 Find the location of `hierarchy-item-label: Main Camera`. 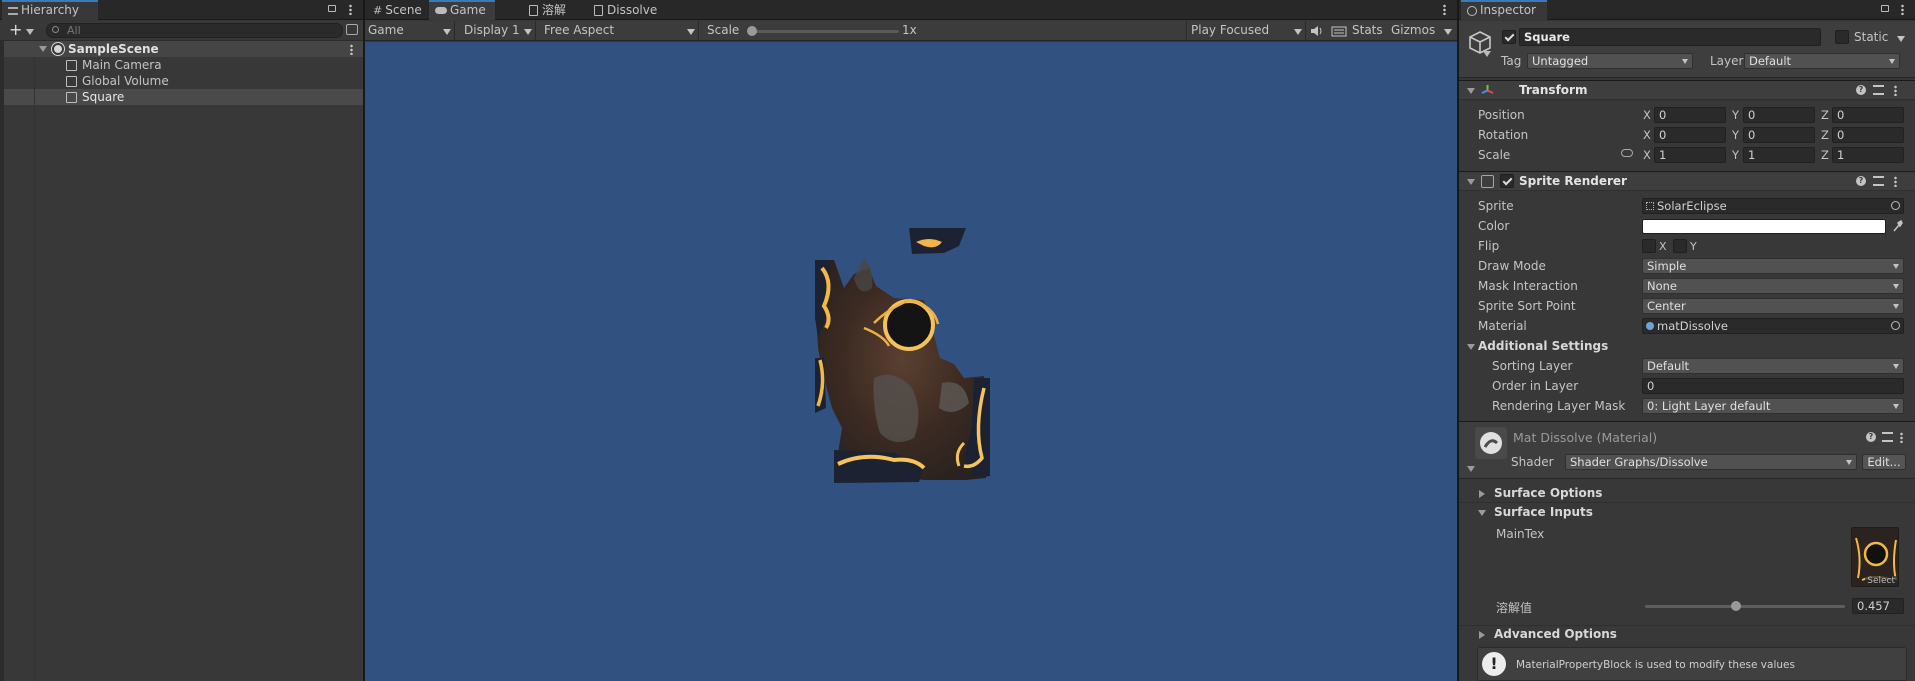

hierarchy-item-label: Main Camera is located at coordinates (122, 65).